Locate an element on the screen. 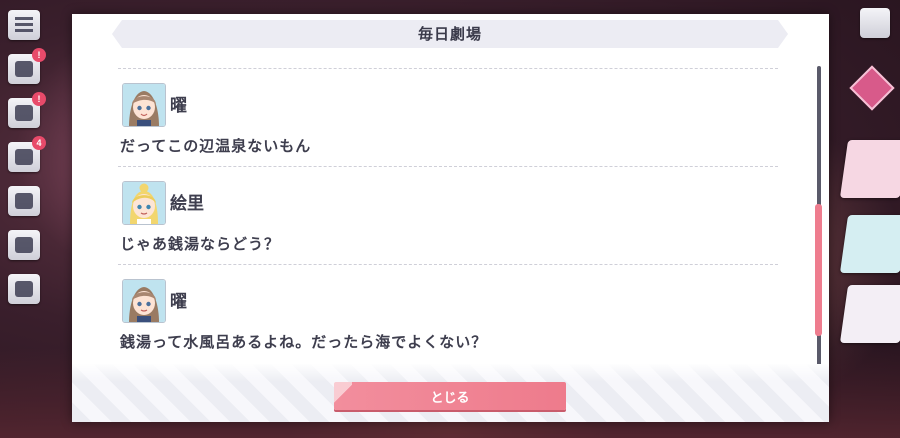 The height and width of the screenshot is (438, 900). dialogue-line: 銭湯って水風呂あるよね。だったら海でよくない？ is located at coordinates (304, 342).